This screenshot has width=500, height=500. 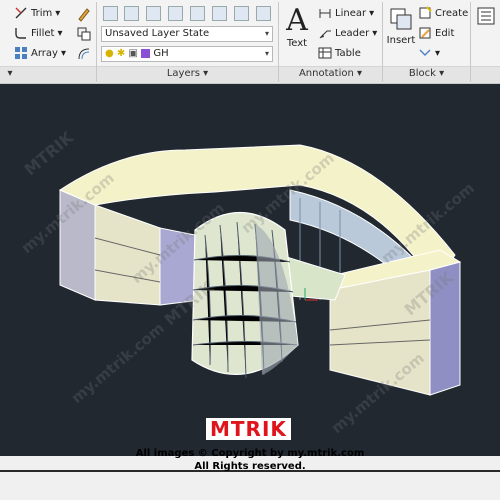 What do you see at coordinates (351, 13) in the screenshot?
I see `linear-label: Linear` at bounding box center [351, 13].